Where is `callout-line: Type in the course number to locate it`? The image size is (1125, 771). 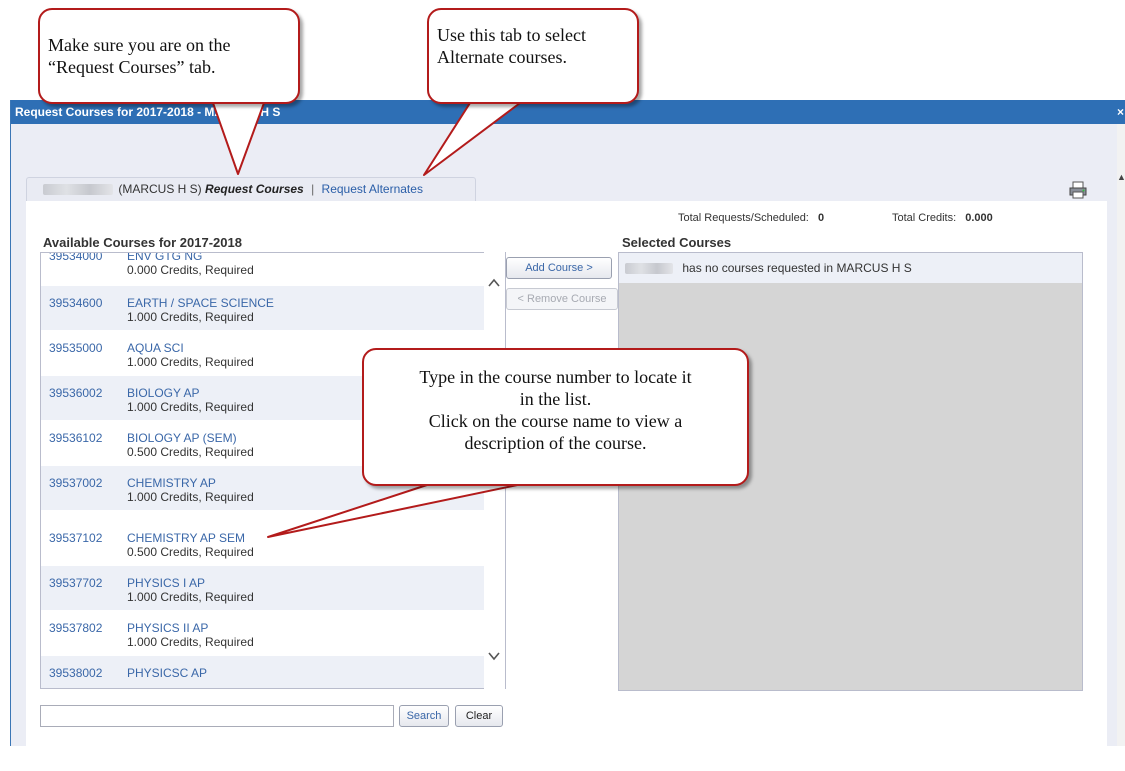
callout-line: Type in the course number to locate it is located at coordinates (555, 377).